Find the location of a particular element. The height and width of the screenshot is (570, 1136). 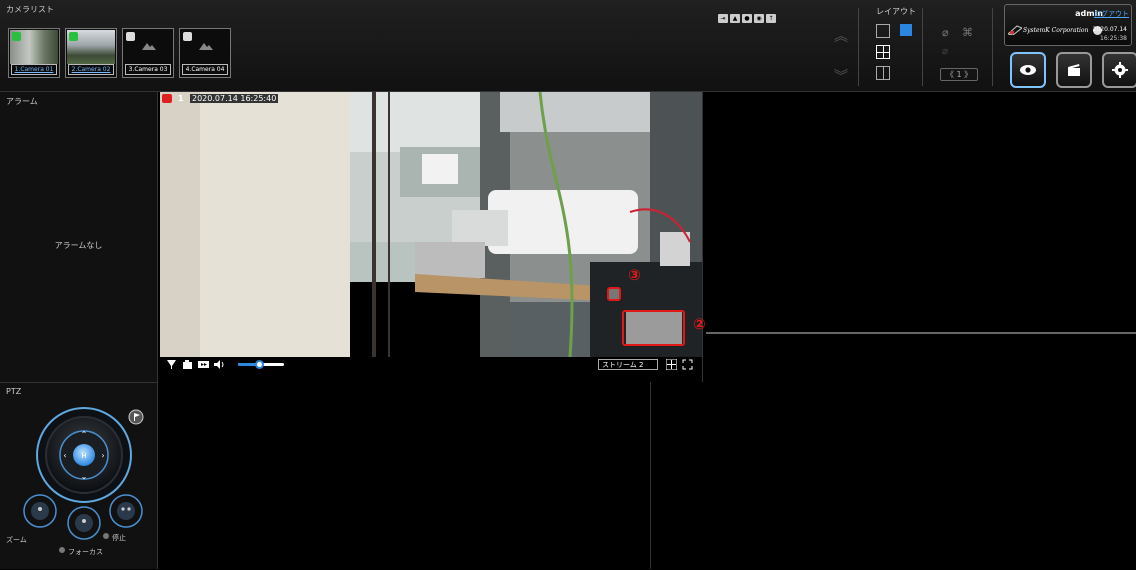

scroll-up-icon: ︽ is located at coordinates (841, 36).